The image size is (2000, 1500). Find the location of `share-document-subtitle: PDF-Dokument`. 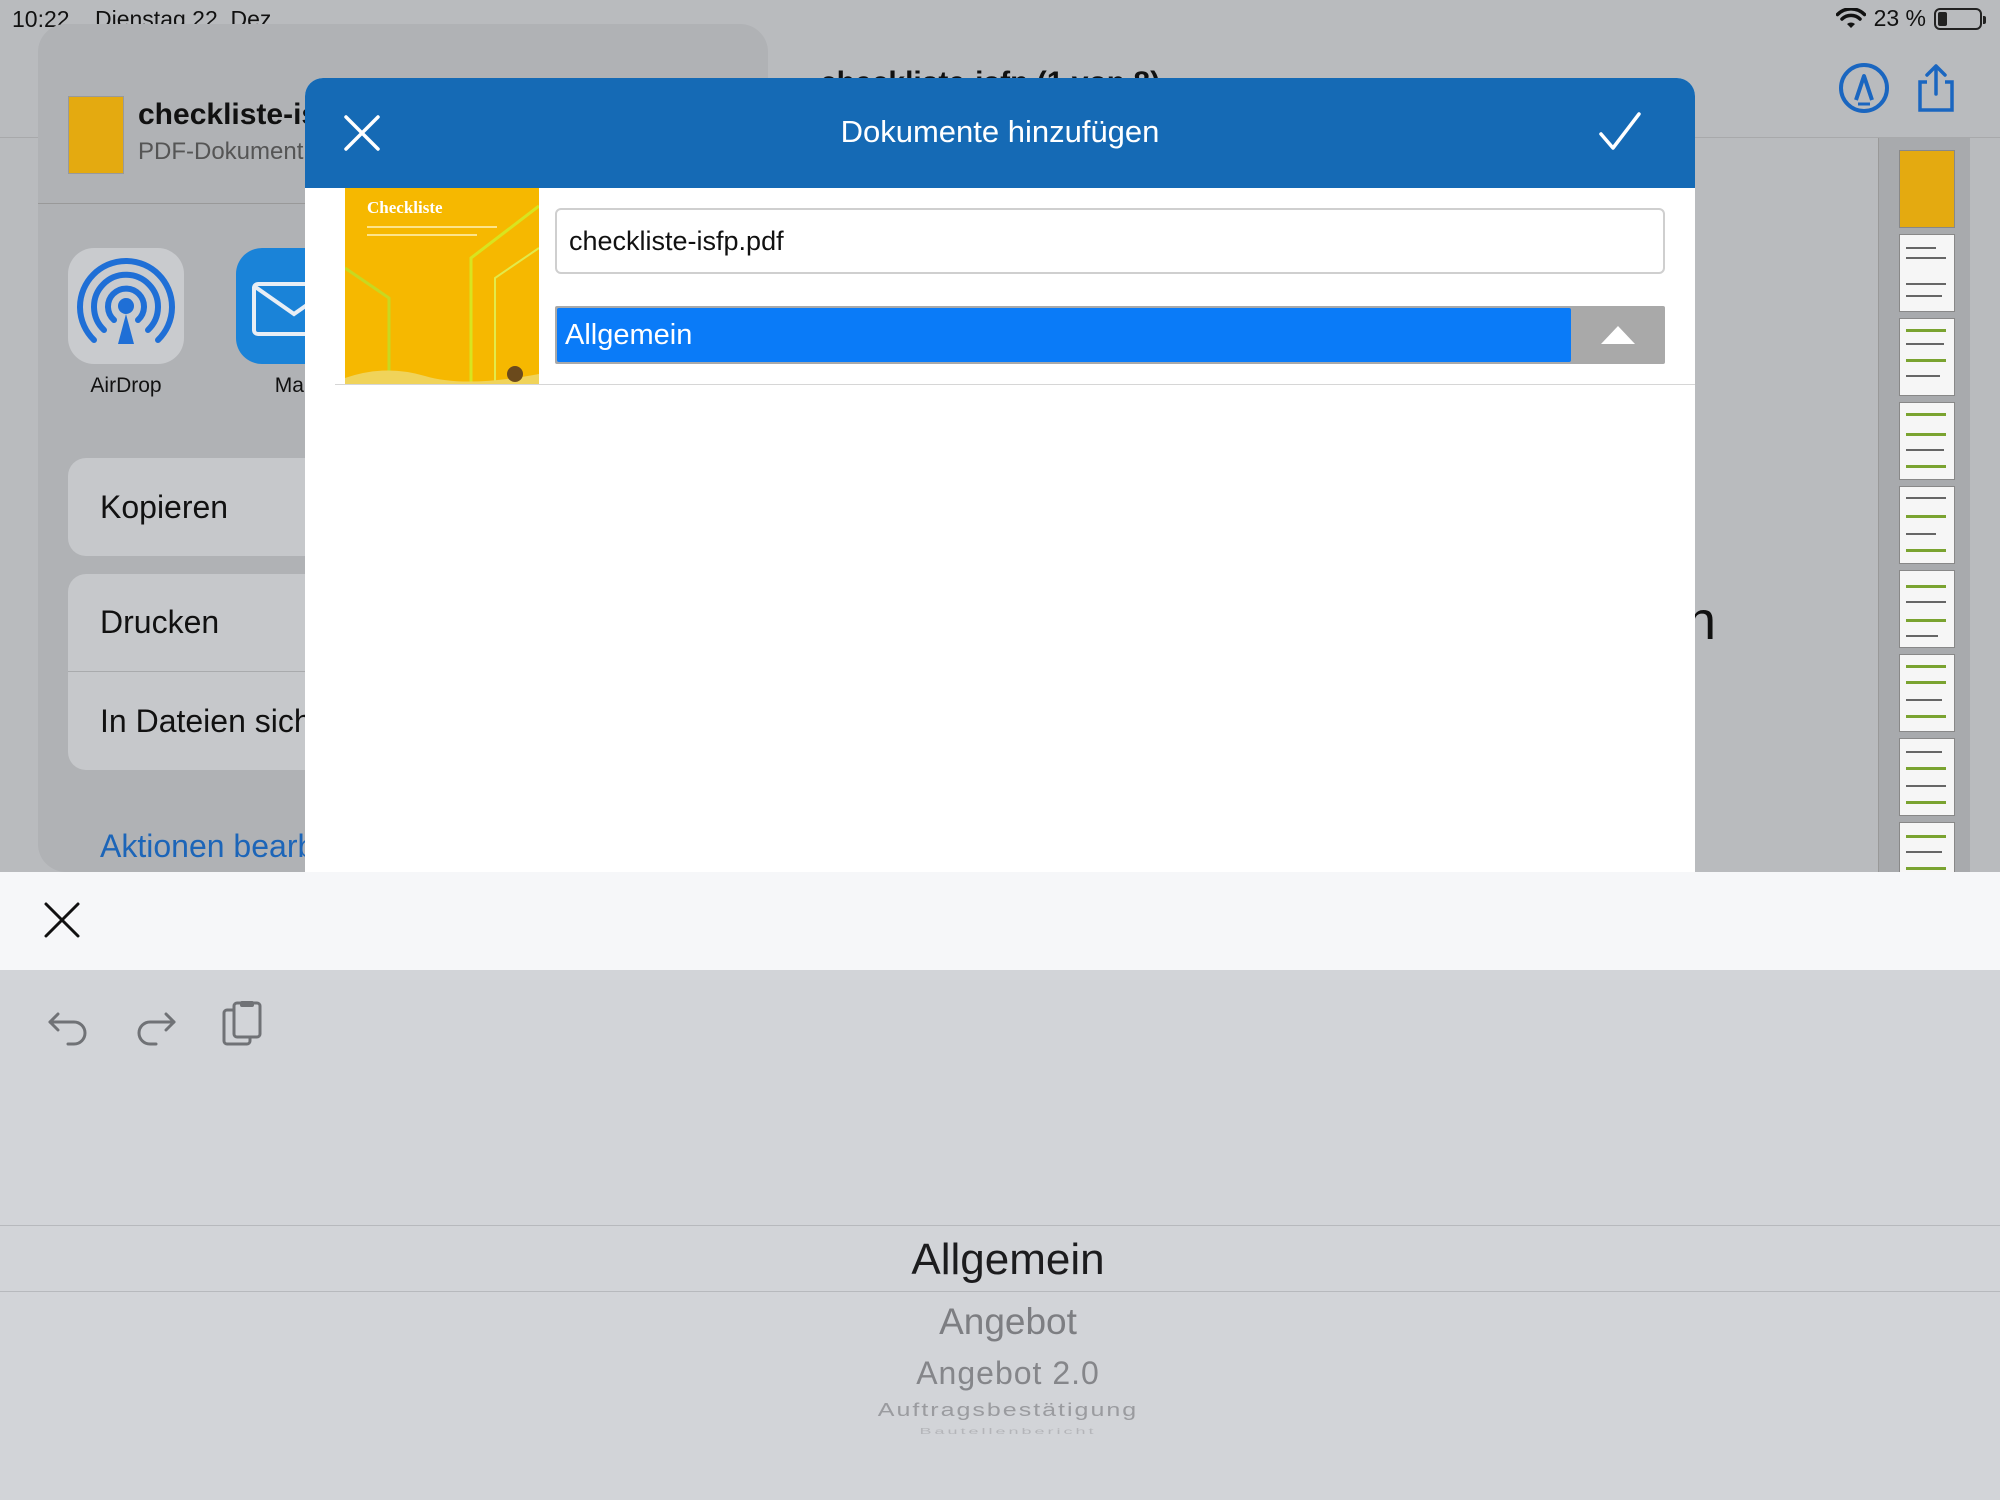

share-document-subtitle: PDF-Dokument is located at coordinates (221, 151).